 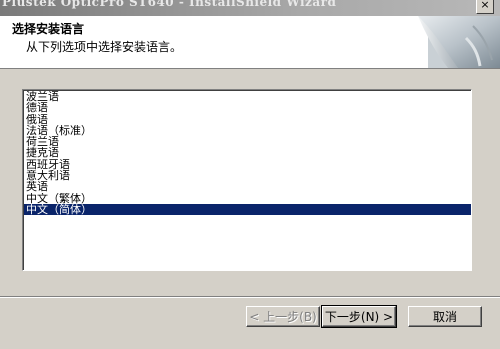 What do you see at coordinates (359, 316) in the screenshot?
I see `next-button: 下一步(N) >` at bounding box center [359, 316].